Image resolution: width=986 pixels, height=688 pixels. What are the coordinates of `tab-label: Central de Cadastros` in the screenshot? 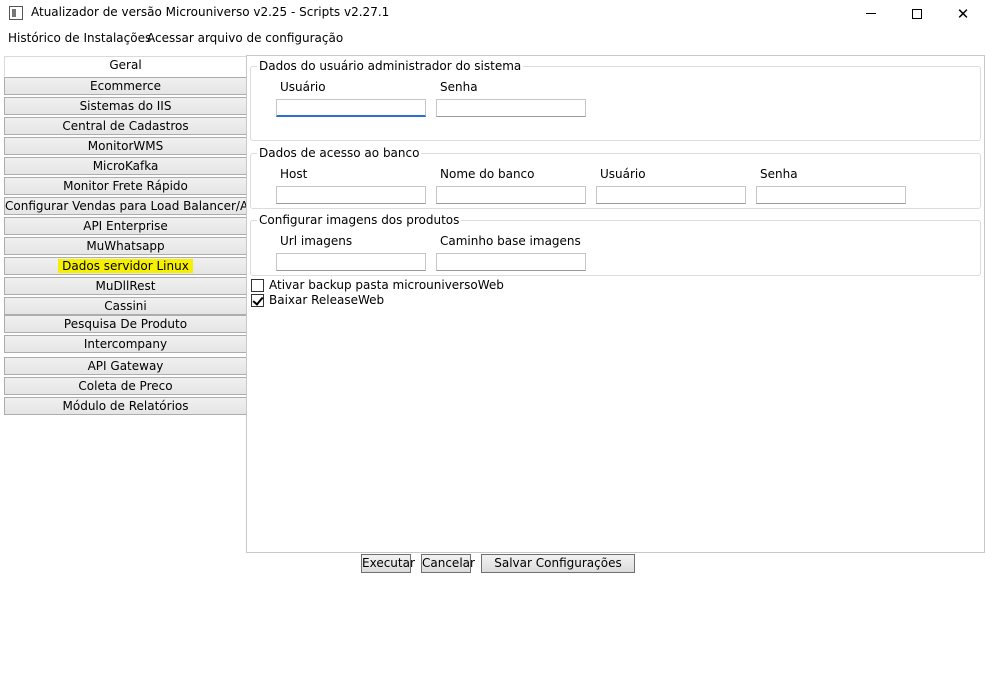 It's located at (125, 126).